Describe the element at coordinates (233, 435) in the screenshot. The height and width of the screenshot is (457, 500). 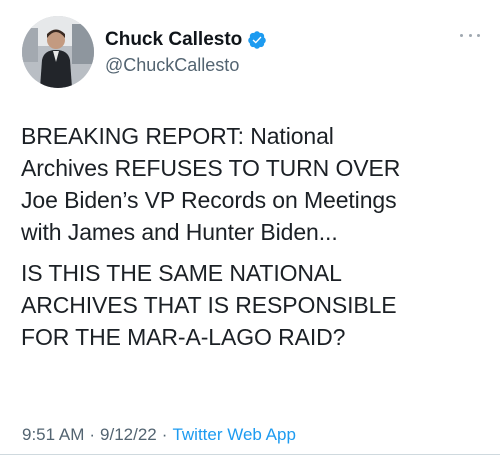
I see `tweet-source-link: Twitter Web App` at that location.